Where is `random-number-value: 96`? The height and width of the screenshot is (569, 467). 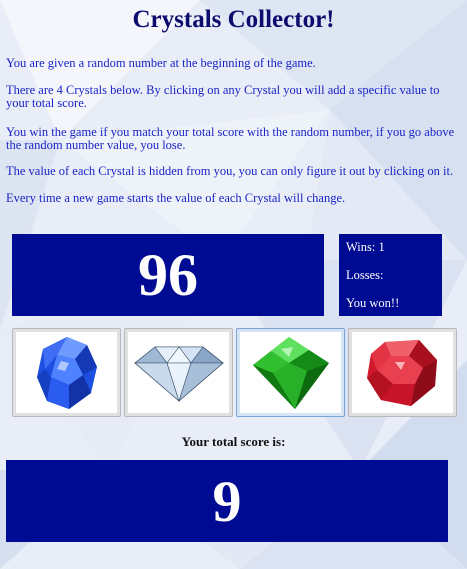 random-number-value: 96 is located at coordinates (168, 274).